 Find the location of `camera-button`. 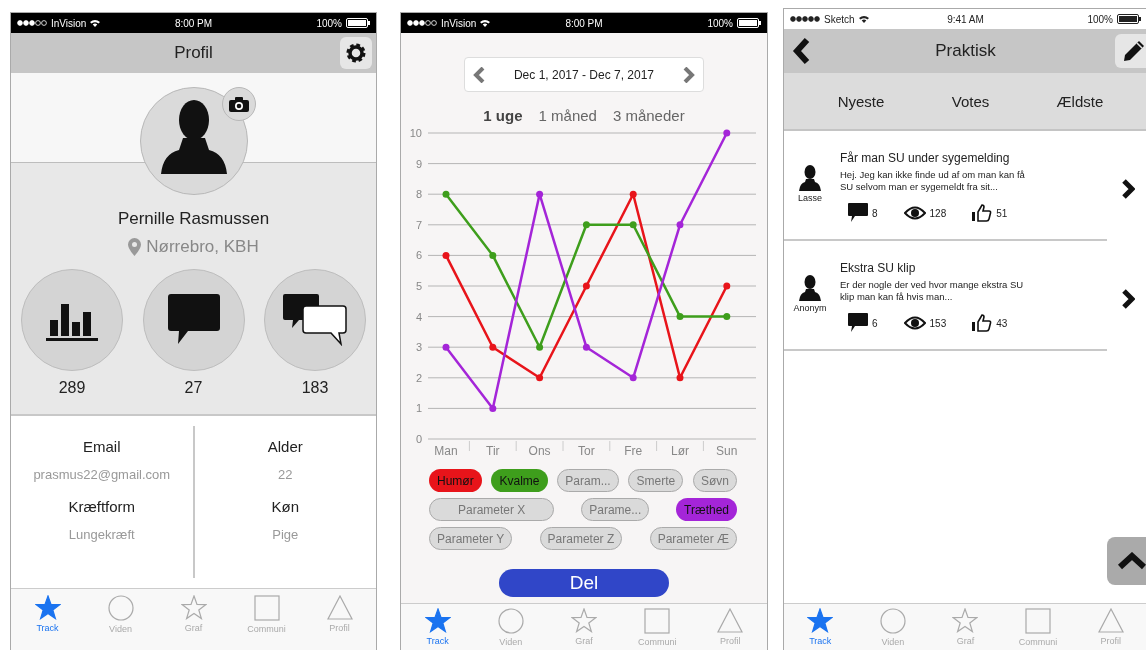

camera-button is located at coordinates (238, 104).